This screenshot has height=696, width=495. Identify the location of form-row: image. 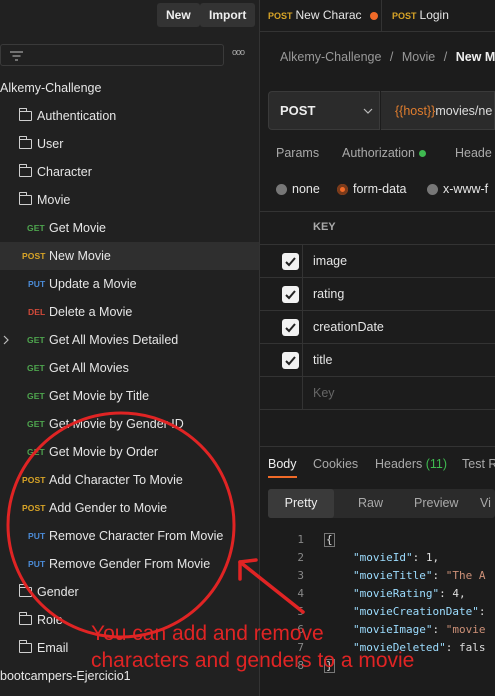
(377, 261).